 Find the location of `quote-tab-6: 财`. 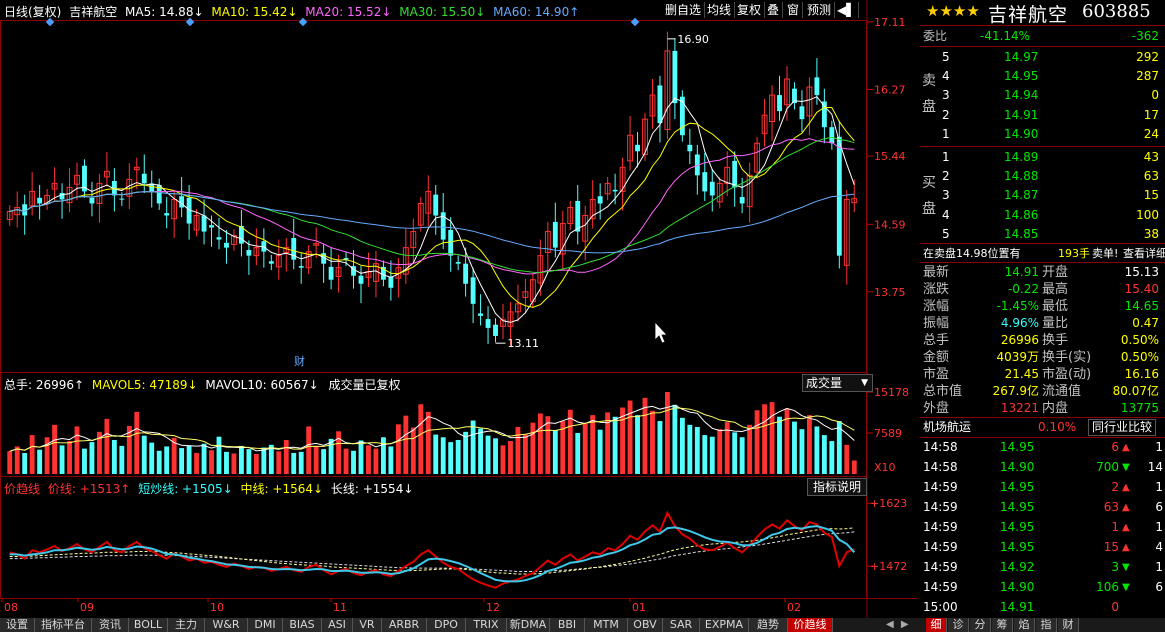

quote-tab-6: 财 is located at coordinates (1068, 625).